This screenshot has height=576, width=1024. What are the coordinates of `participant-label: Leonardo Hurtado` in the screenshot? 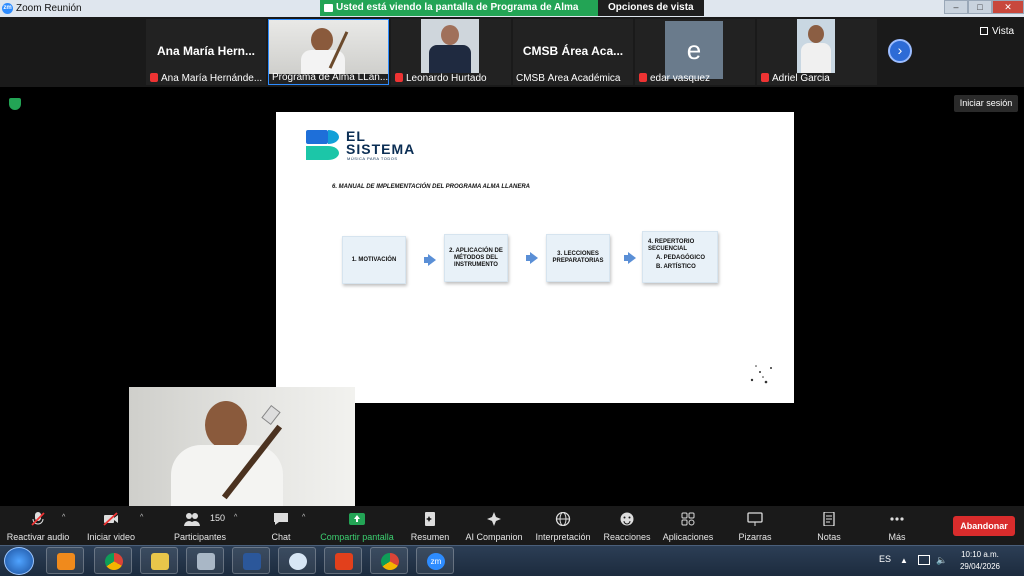 It's located at (446, 78).